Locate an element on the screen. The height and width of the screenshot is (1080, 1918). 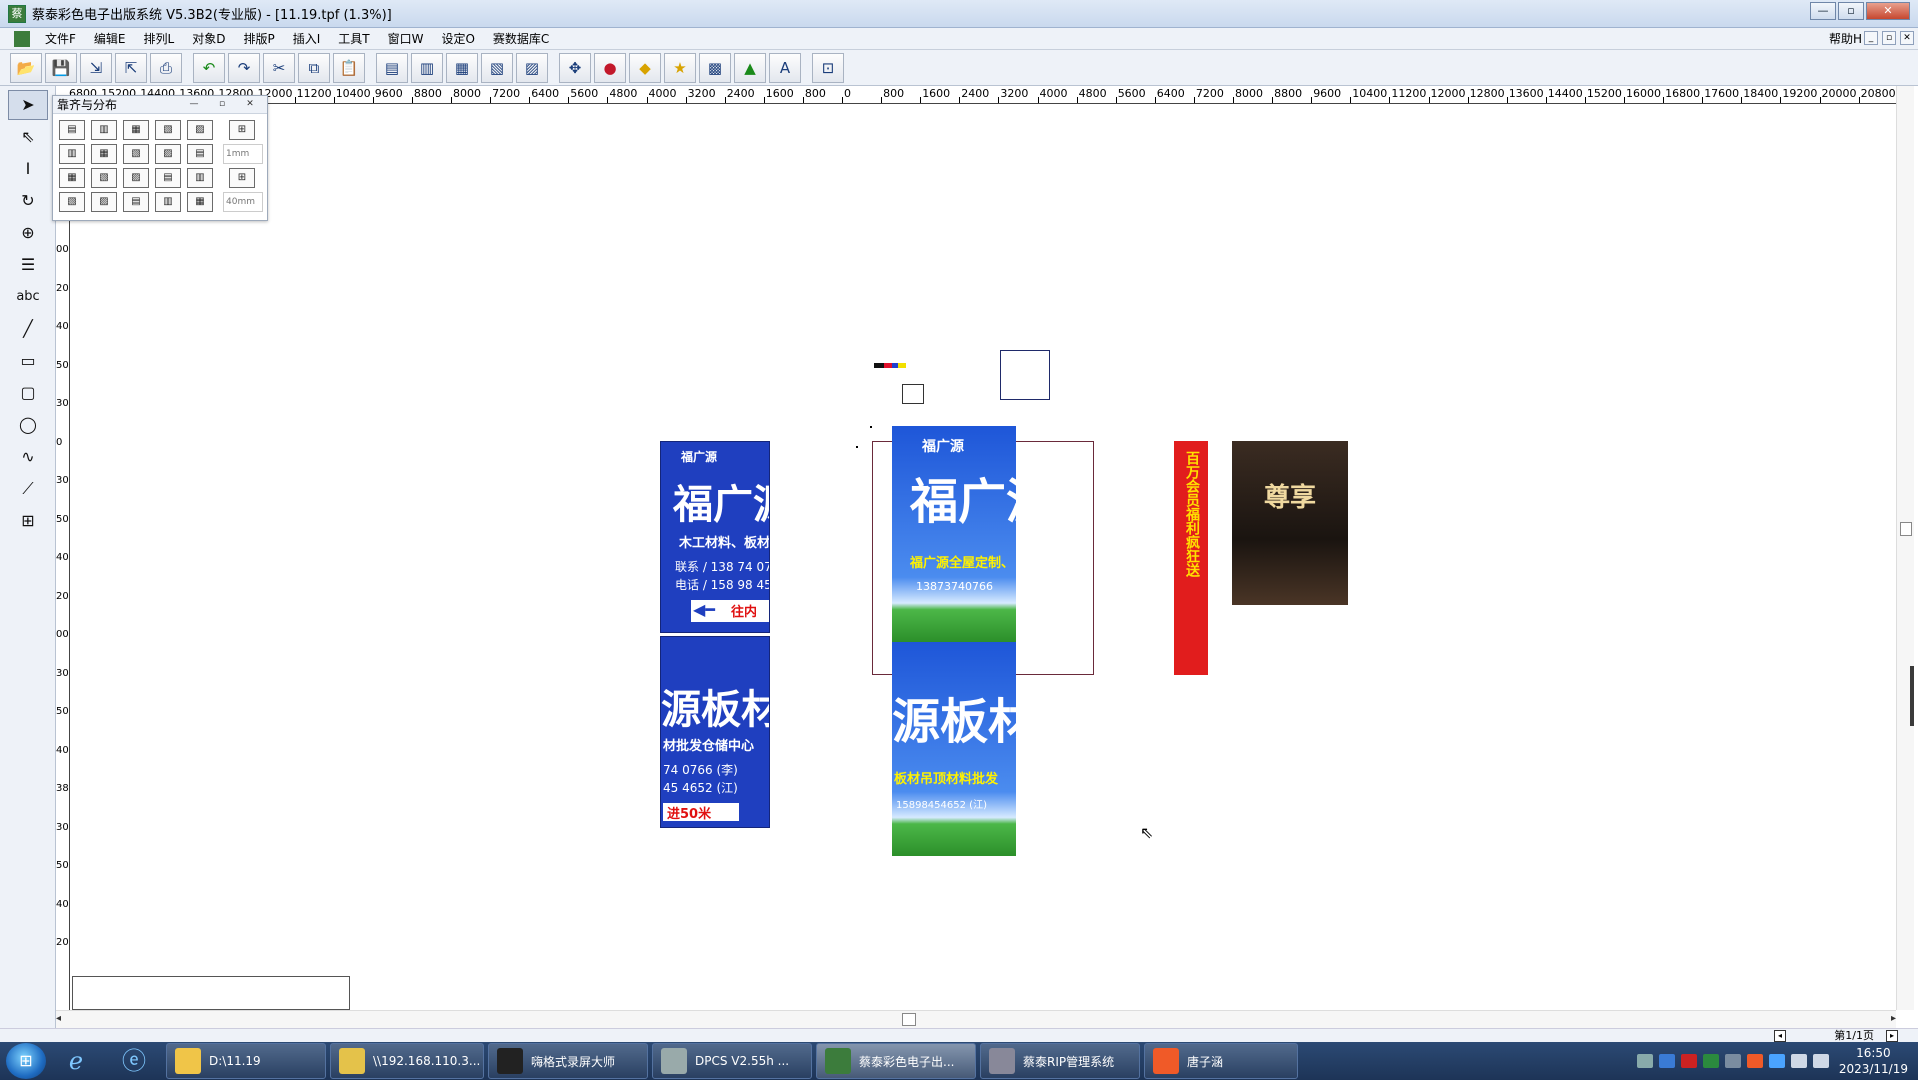
rounded-rect-icon: ▢ is located at coordinates (28, 393).